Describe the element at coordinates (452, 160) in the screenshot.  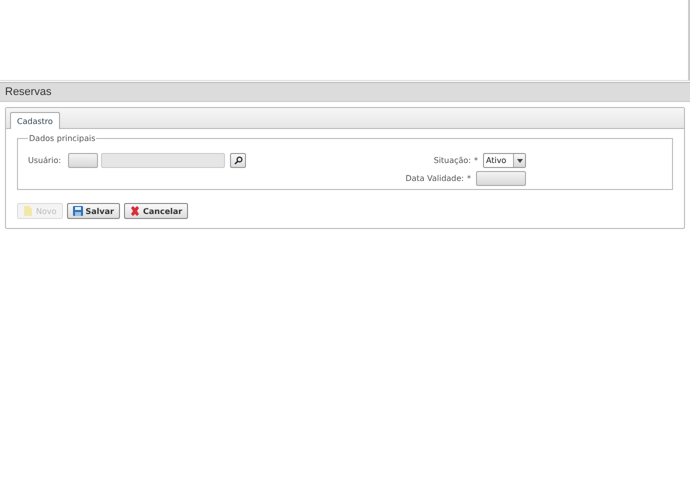
I see `field-label: Situação:` at that location.